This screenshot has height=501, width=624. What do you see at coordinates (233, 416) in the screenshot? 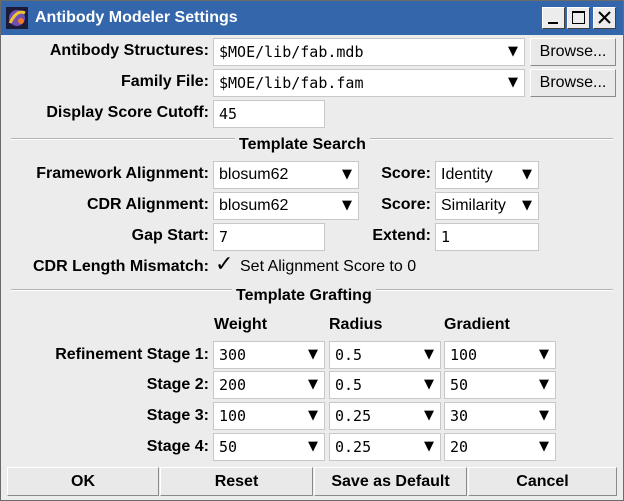
I see `stage-3-weight-value: 100` at bounding box center [233, 416].